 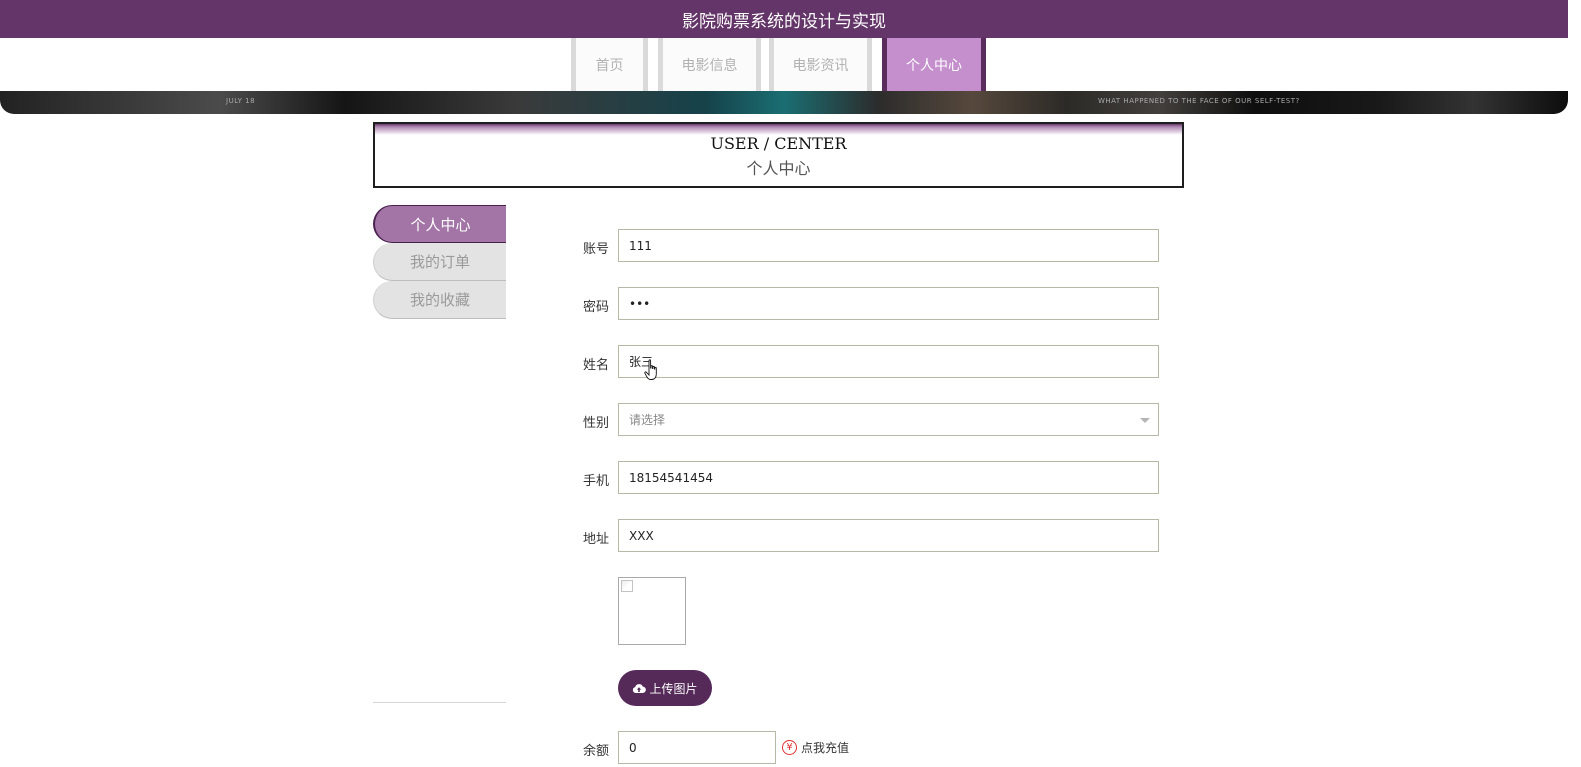 I want to click on password-field: •••, so click(x=888, y=303).